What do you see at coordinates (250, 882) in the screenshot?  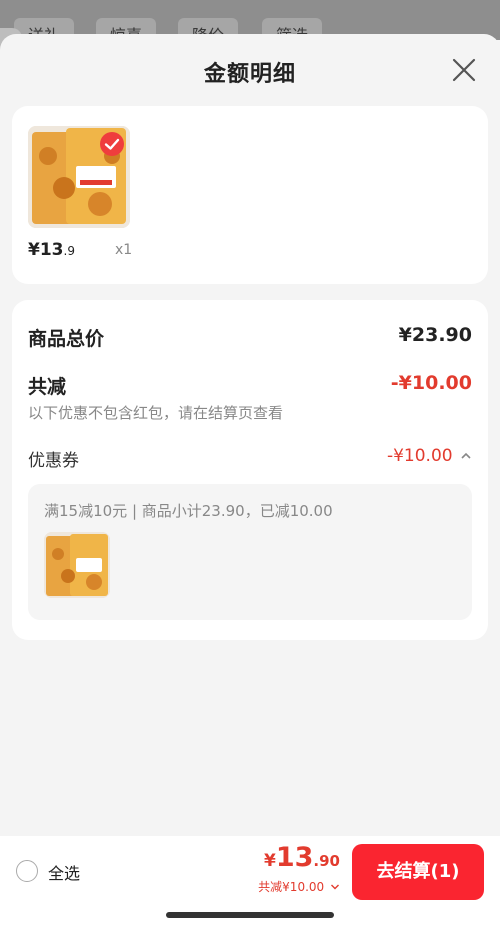 I see `checkout-bar: 全选 ¥13.90 共减¥10.00 去结算(1)` at bounding box center [250, 882].